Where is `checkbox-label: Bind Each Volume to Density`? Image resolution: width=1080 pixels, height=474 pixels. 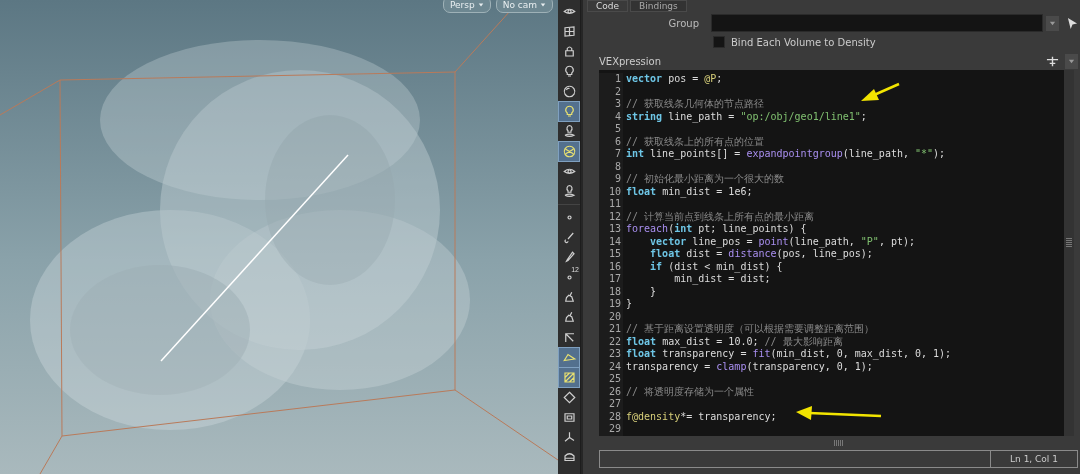
checkbox-label: Bind Each Volume to Density is located at coordinates (803, 42).